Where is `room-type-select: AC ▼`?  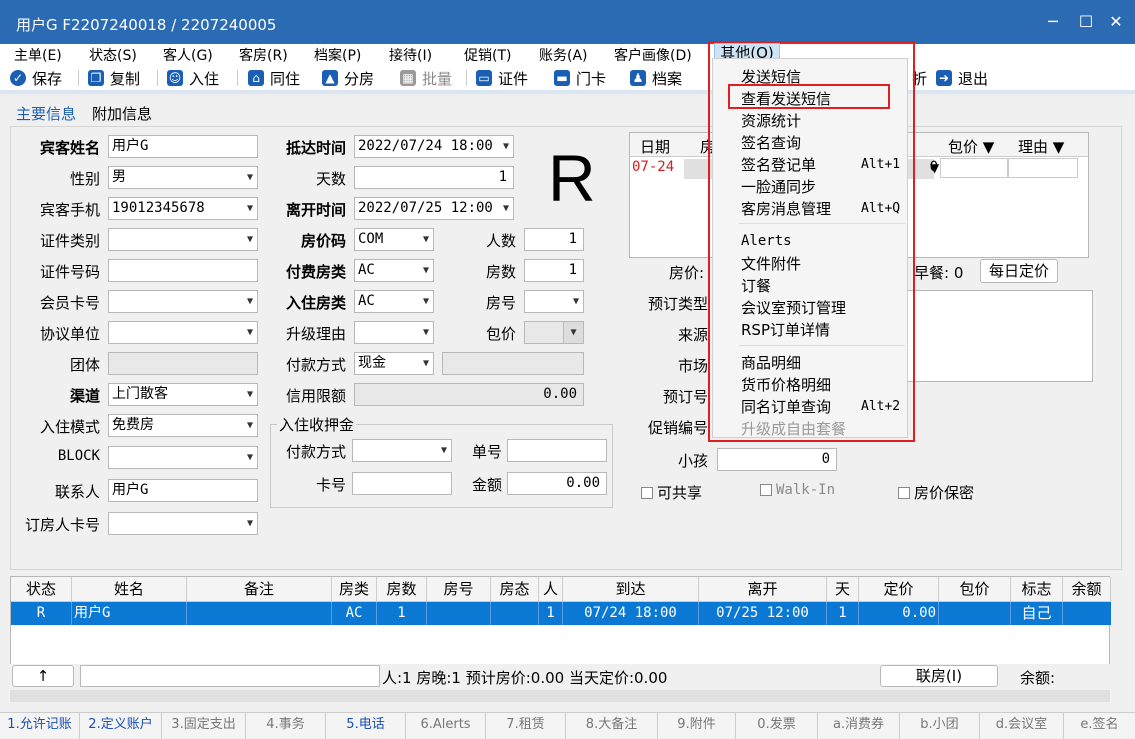 room-type-select: AC ▼ is located at coordinates (394, 301).